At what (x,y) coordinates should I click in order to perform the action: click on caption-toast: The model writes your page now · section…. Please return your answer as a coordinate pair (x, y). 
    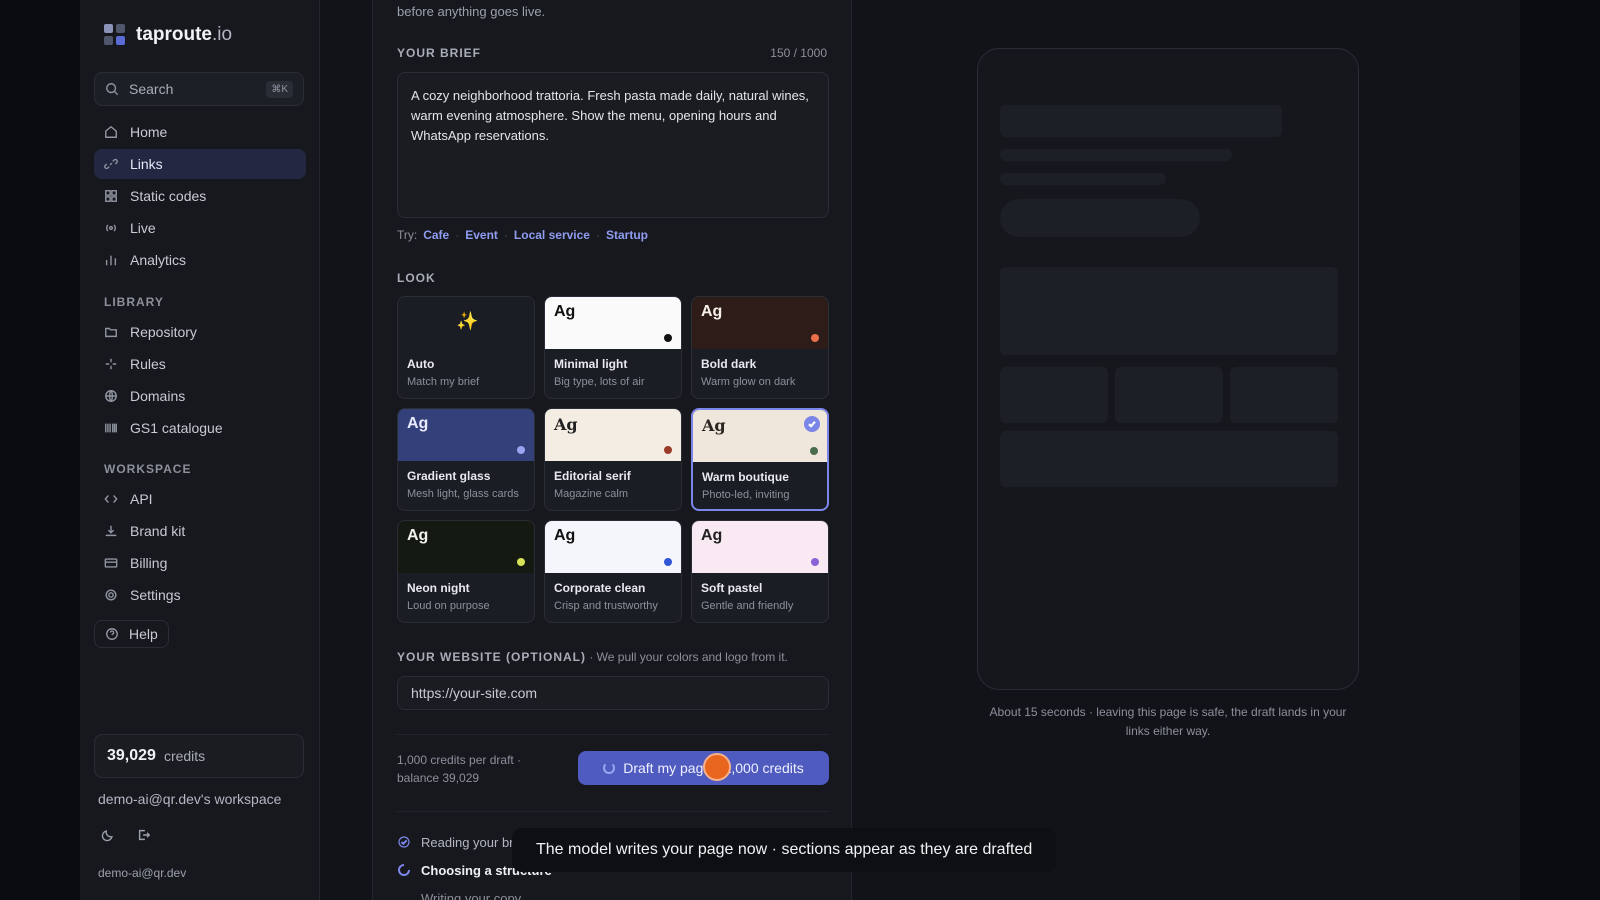
    Looking at the image, I should click on (784, 850).